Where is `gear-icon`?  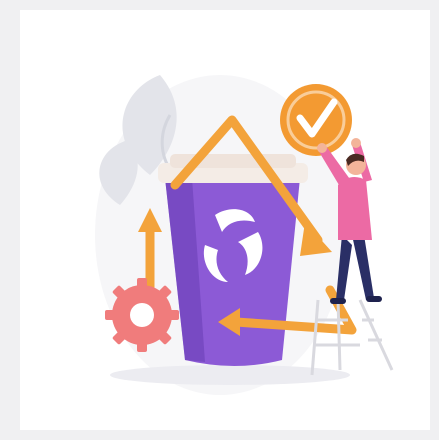 gear-icon is located at coordinates (142, 315).